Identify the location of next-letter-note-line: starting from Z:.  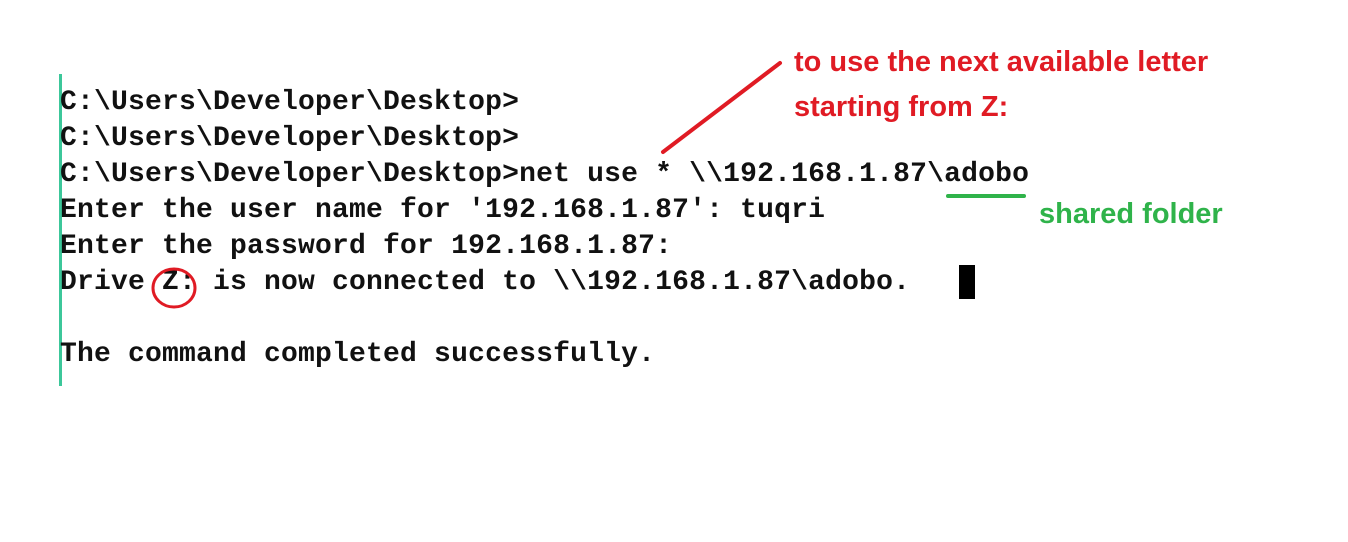
(901, 107).